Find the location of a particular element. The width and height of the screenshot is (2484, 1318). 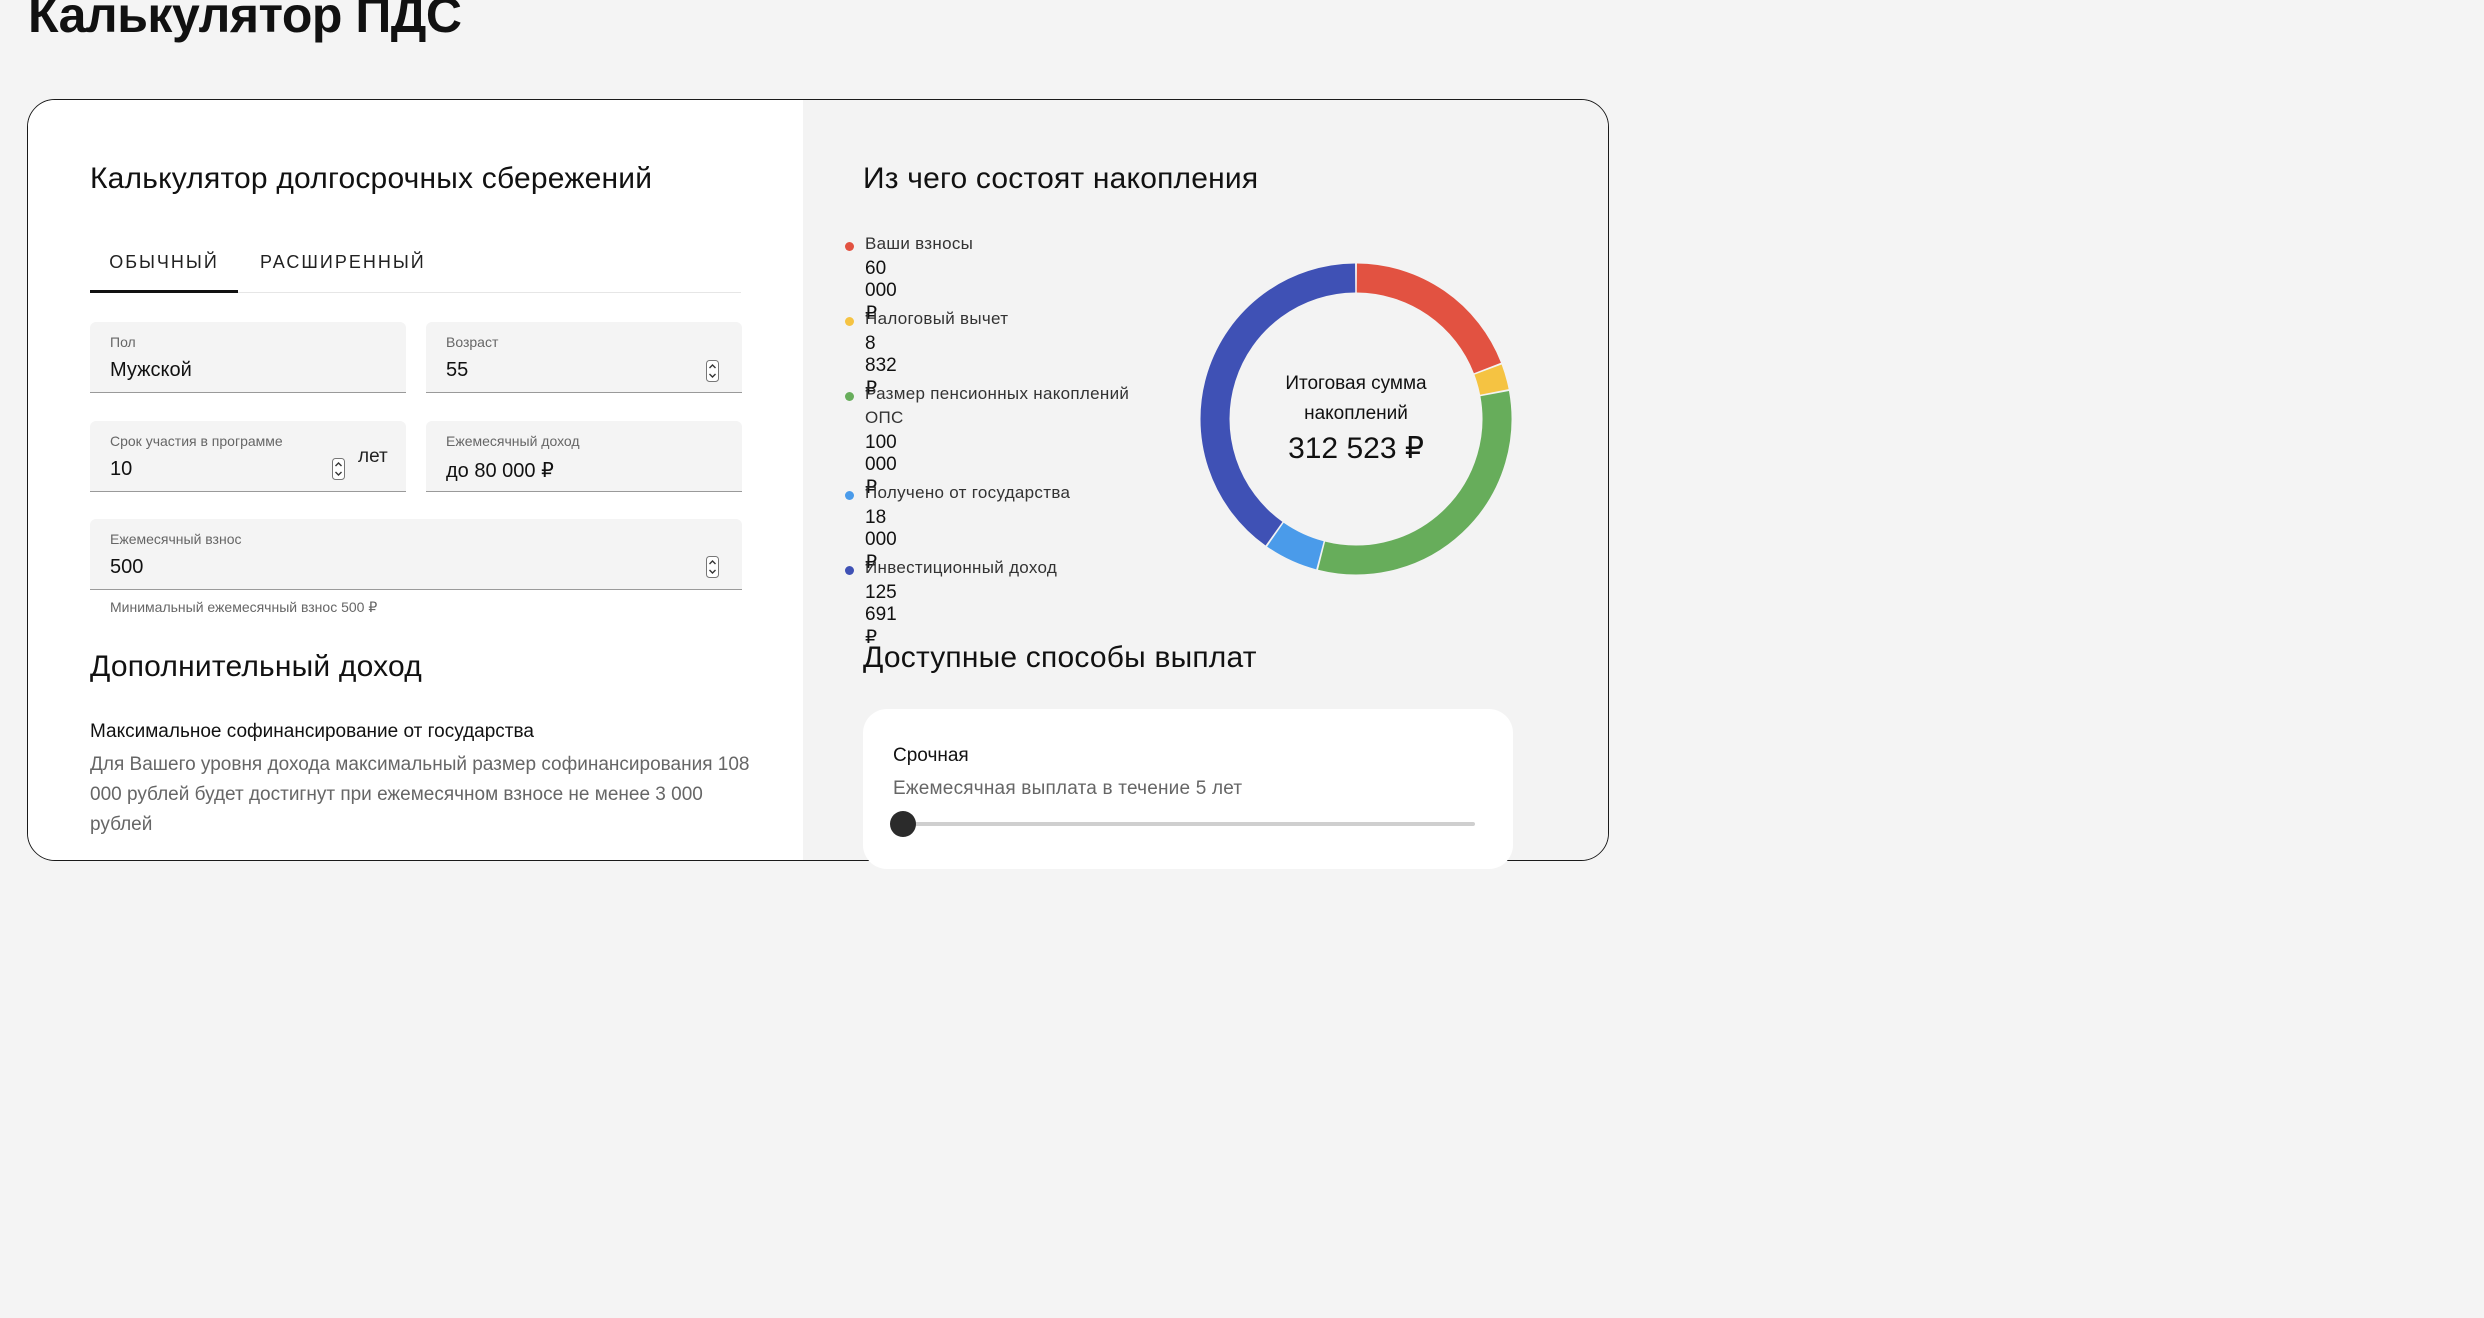

age-value: 55 is located at coordinates (457, 370).